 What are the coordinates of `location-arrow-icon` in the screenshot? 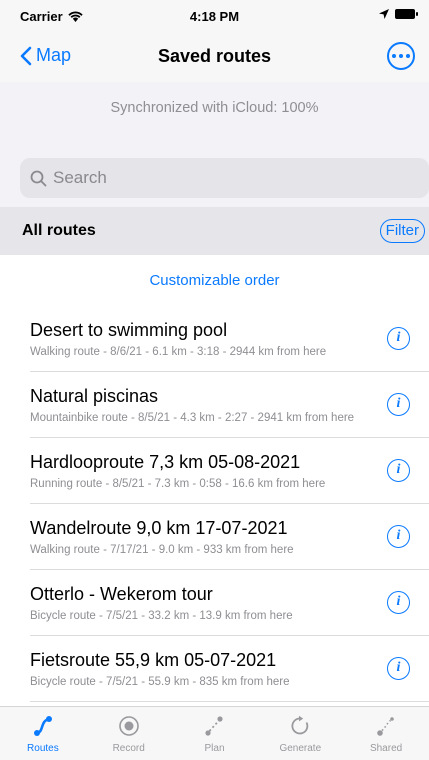 It's located at (384, 14).